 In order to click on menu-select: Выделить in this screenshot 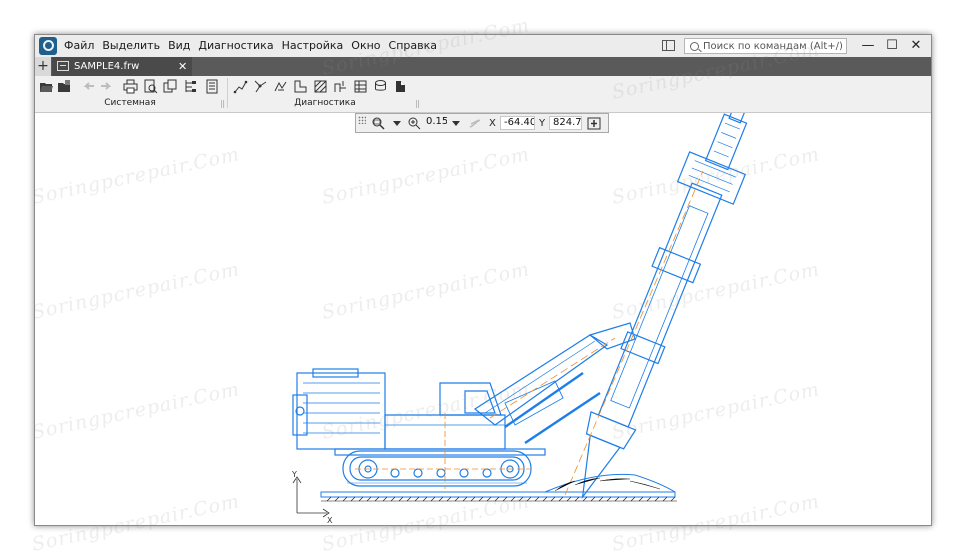, I will do `click(131, 46)`.